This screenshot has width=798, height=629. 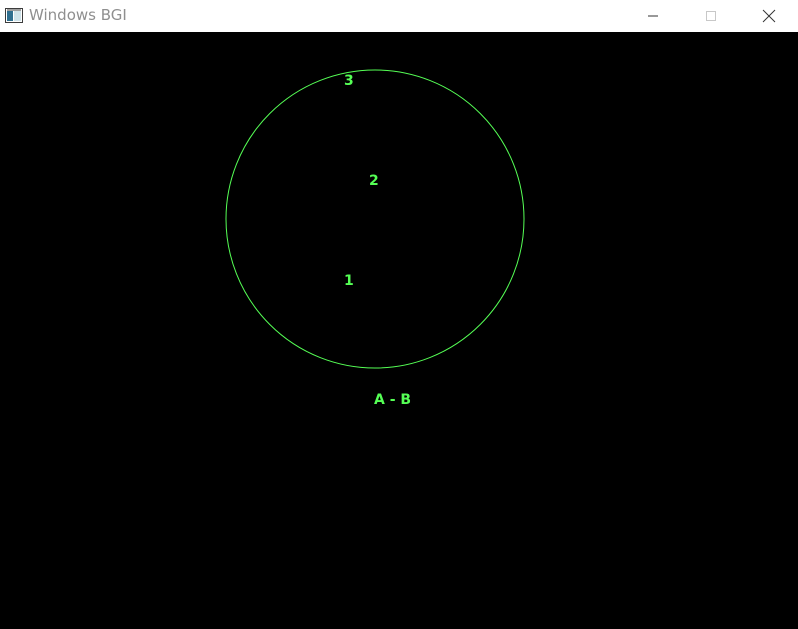 I want to click on minimize-button, so click(x=653, y=16).